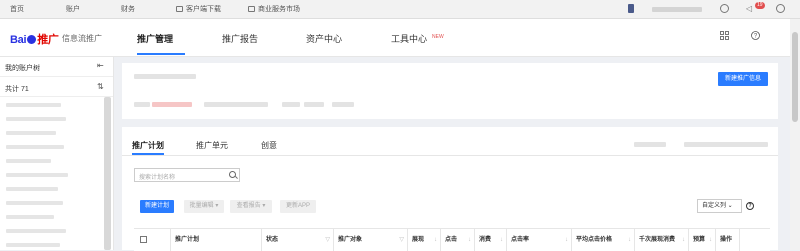 This screenshot has width=800, height=251. I want to click on topbar-link-client-download: 客户端下载, so click(198, 9).